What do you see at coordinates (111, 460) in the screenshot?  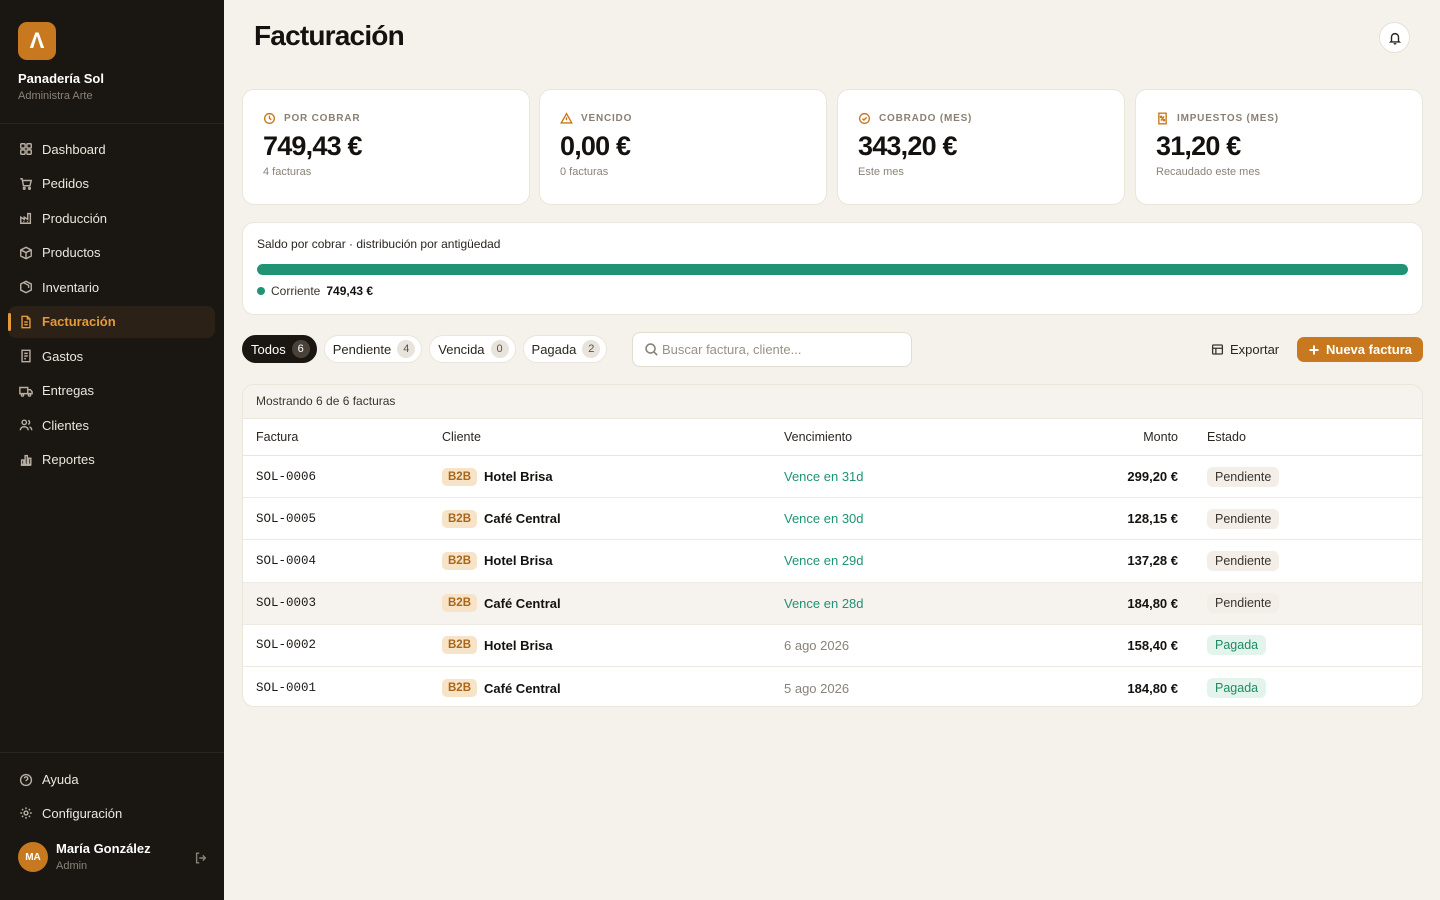 I see `sidebar-item-reportes: Reportes` at bounding box center [111, 460].